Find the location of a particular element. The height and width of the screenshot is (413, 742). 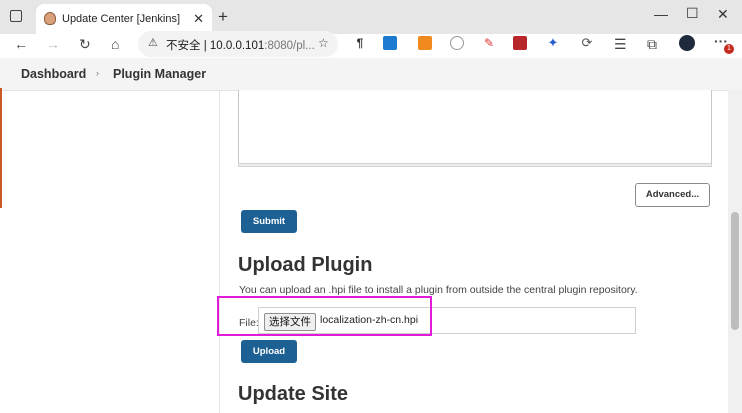

upload-button: Upload is located at coordinates (269, 351).